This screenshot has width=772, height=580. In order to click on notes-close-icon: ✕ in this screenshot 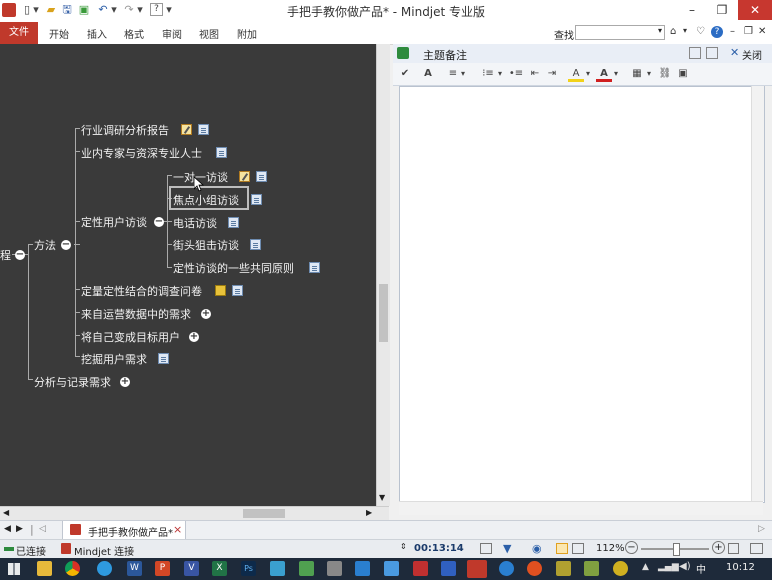, I will do `click(734, 52)`.